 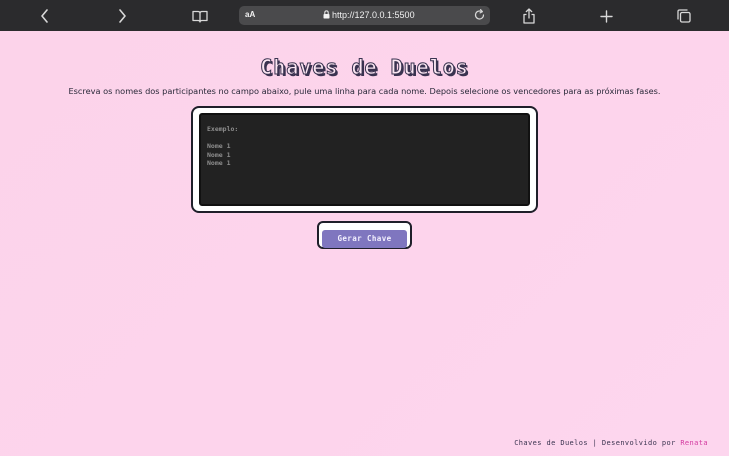 I want to click on names-textarea-frame, so click(x=364, y=159).